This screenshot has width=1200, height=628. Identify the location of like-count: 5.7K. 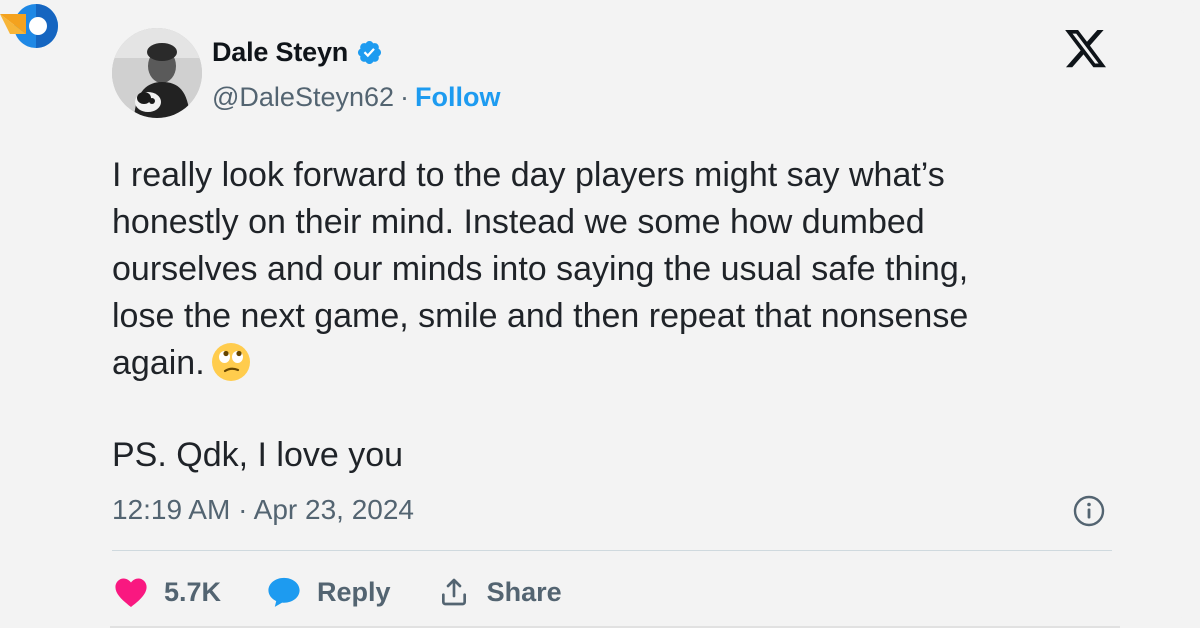
(193, 591).